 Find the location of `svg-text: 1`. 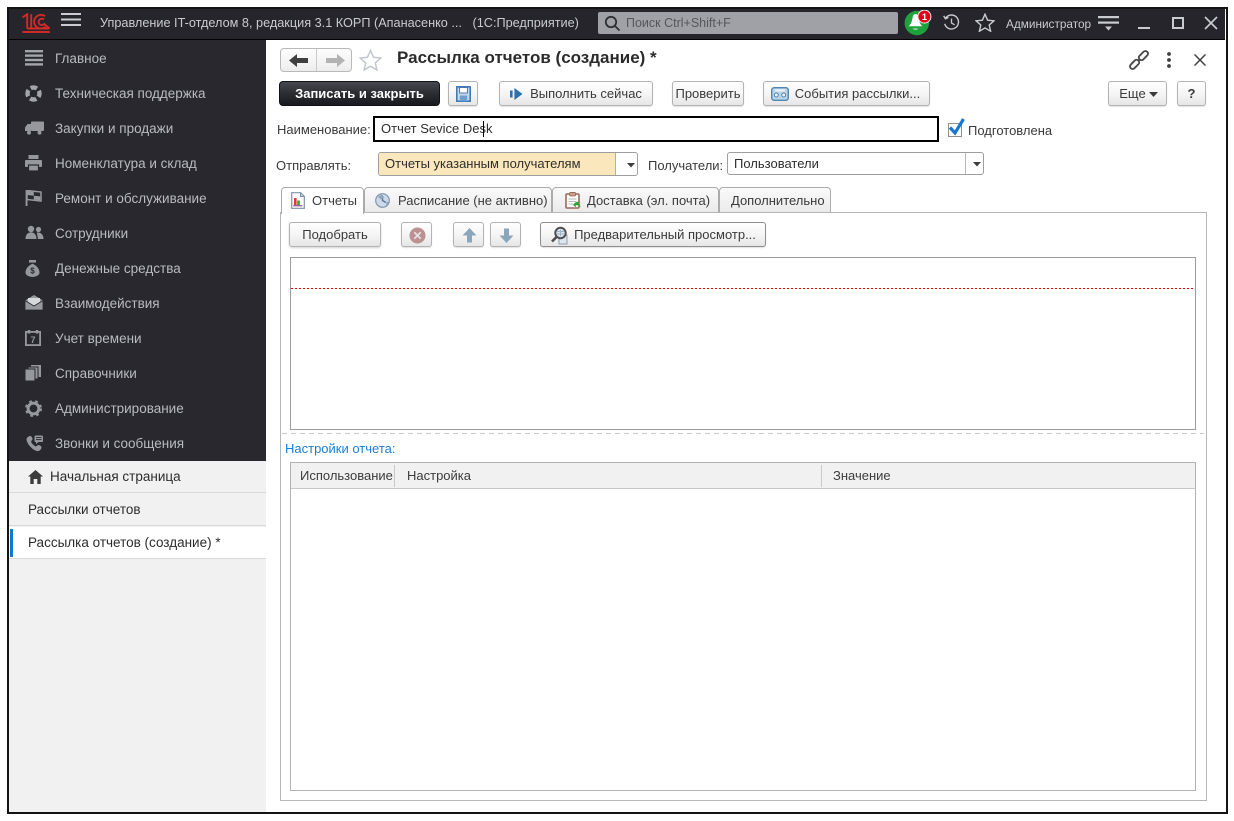

svg-text: 1 is located at coordinates (924, 17).